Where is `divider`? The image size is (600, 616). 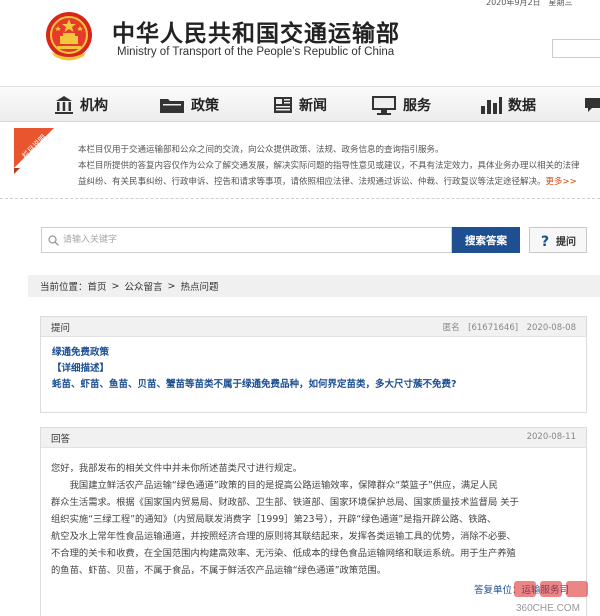
divider is located at coordinates (300, 198).